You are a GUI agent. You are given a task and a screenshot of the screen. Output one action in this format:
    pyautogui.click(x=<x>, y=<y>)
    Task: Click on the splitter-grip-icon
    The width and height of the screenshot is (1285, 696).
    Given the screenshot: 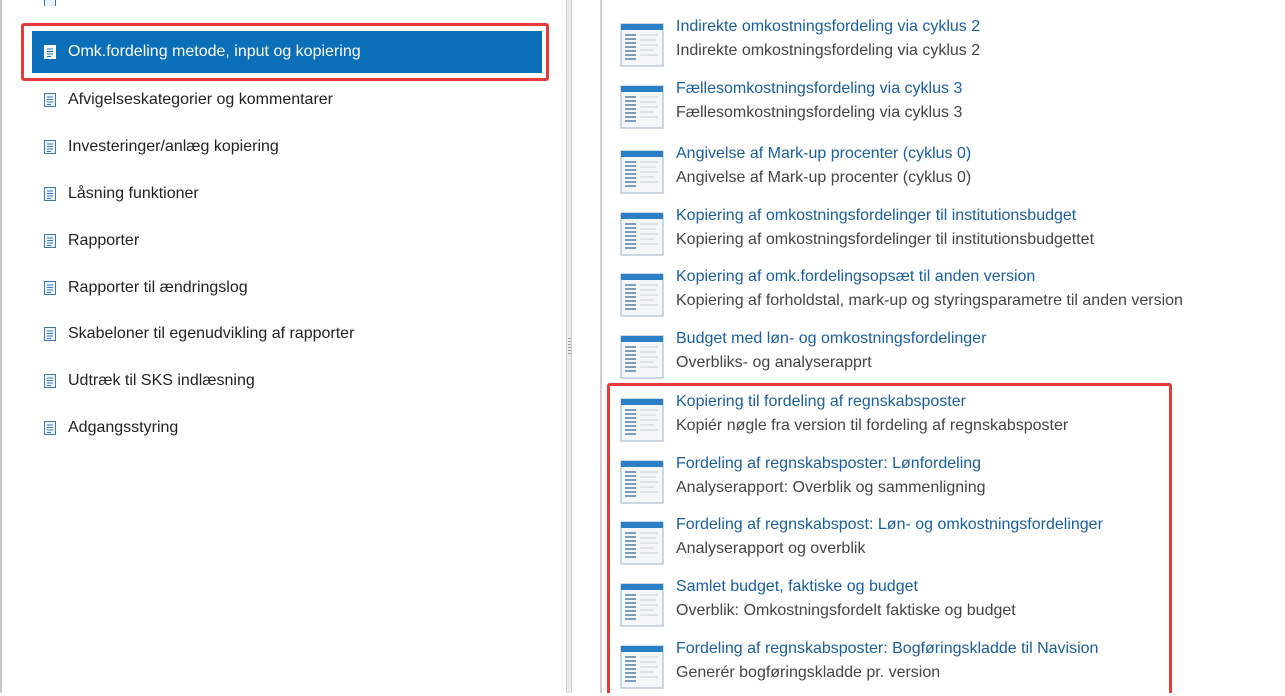 What is the action you would take?
    pyautogui.click(x=569, y=346)
    